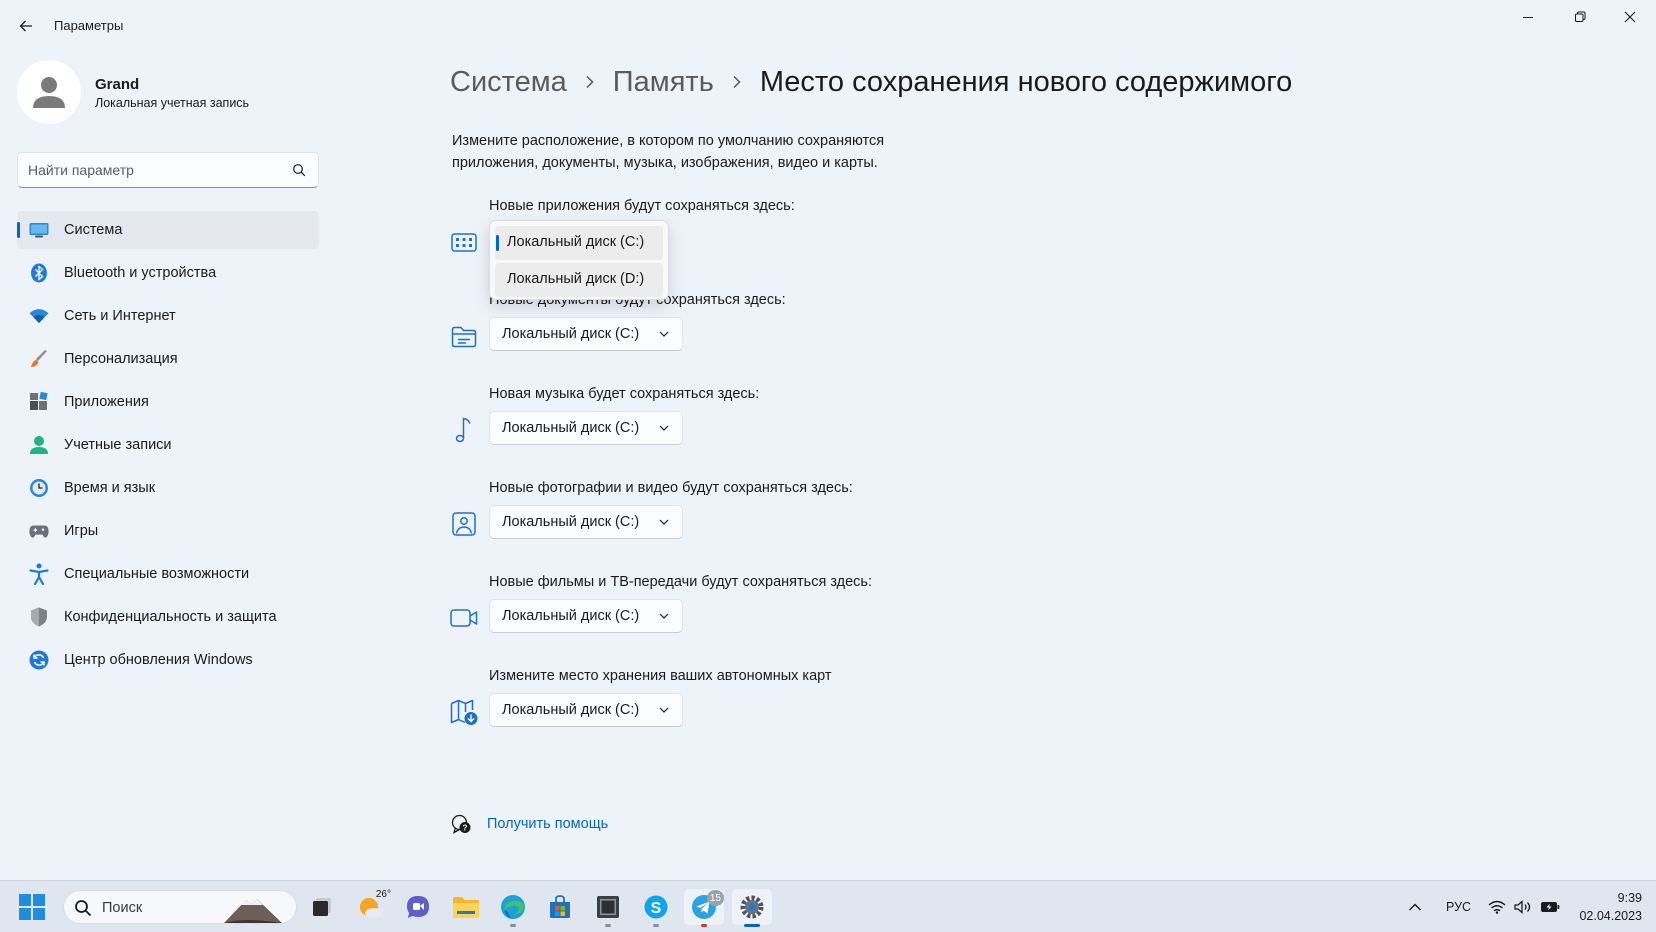 This screenshot has height=932, width=1656. Describe the element at coordinates (168, 316) in the screenshot. I see `sidebar-item-network: Сеть и Интернет` at that location.